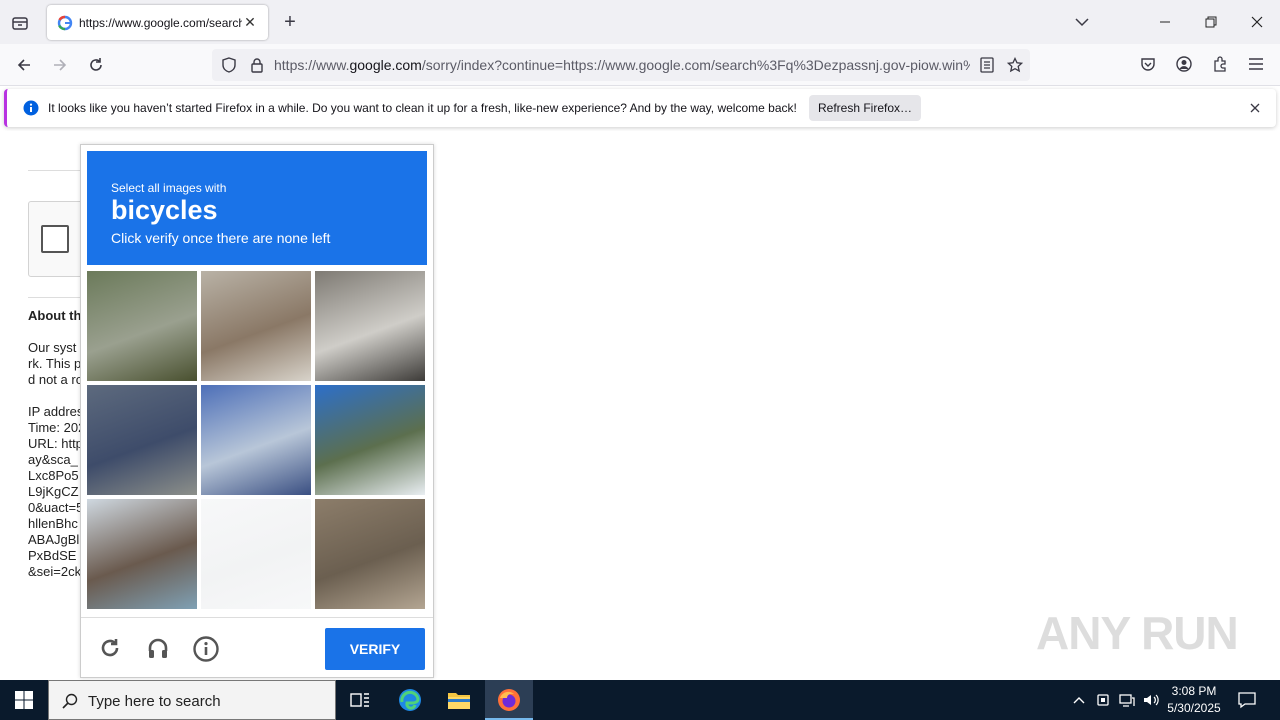 This screenshot has height=720, width=1280. I want to click on challenge-footer: VERIFY, so click(257, 647).